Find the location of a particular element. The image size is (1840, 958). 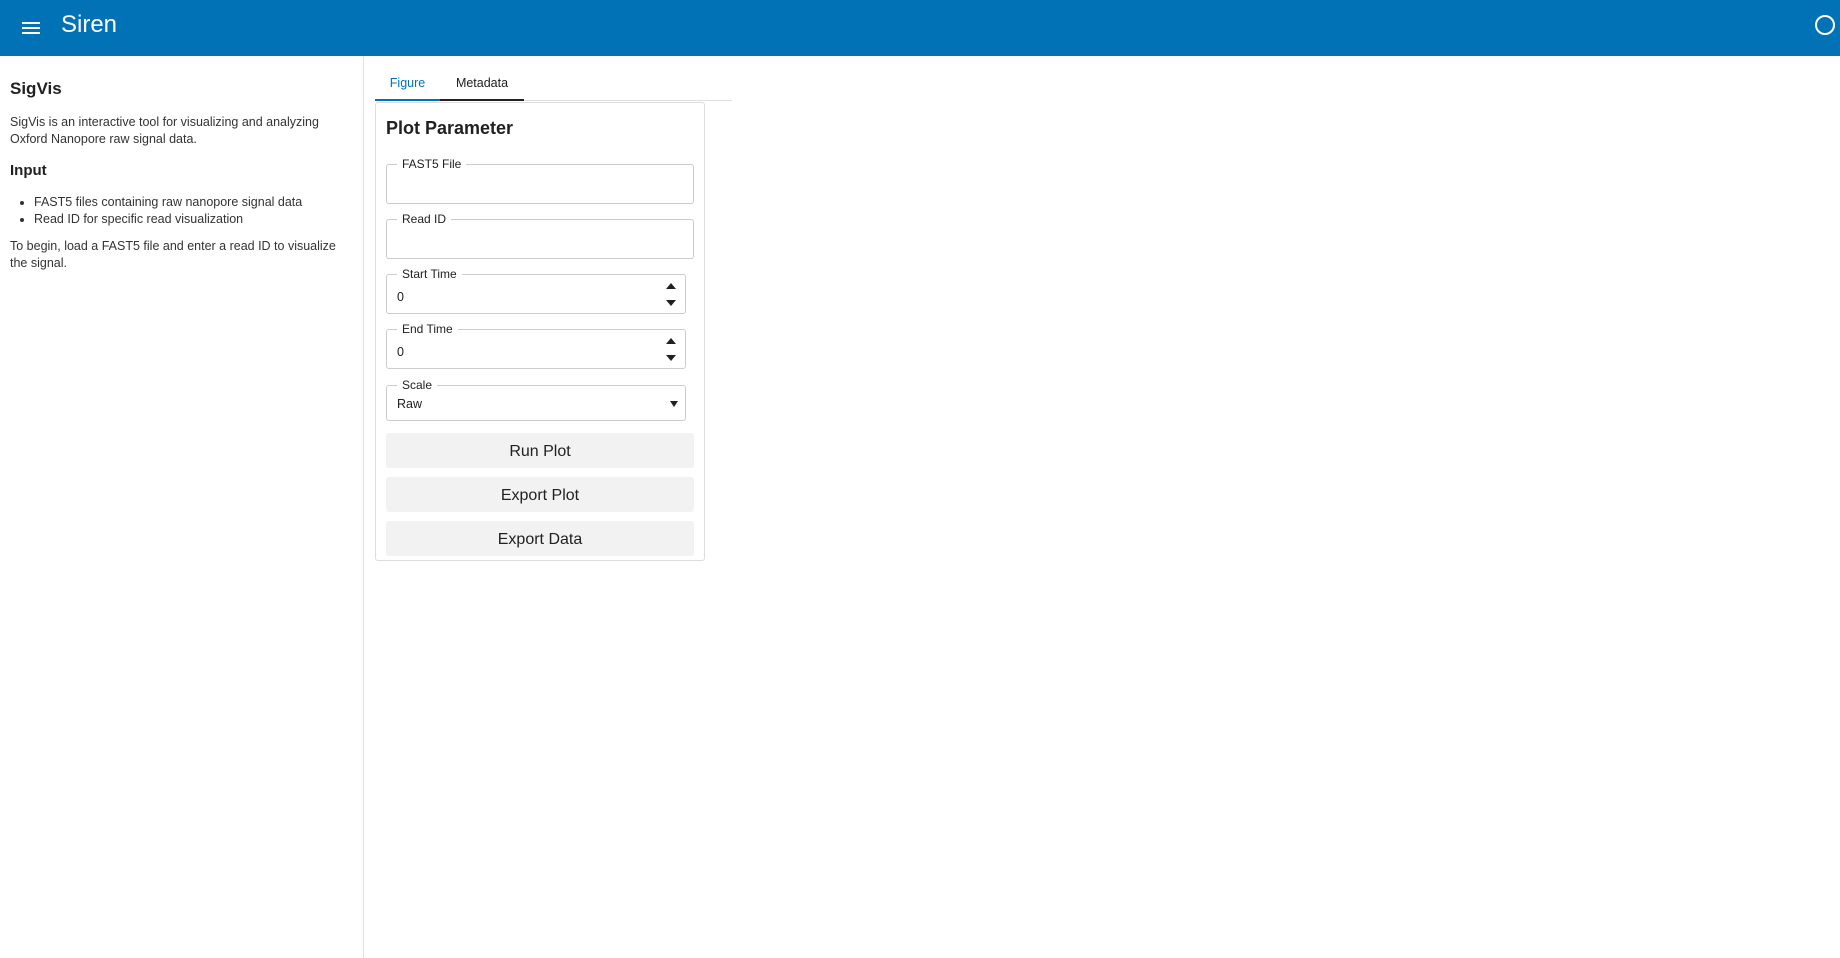

tab-figure: Figure is located at coordinates (407, 84).